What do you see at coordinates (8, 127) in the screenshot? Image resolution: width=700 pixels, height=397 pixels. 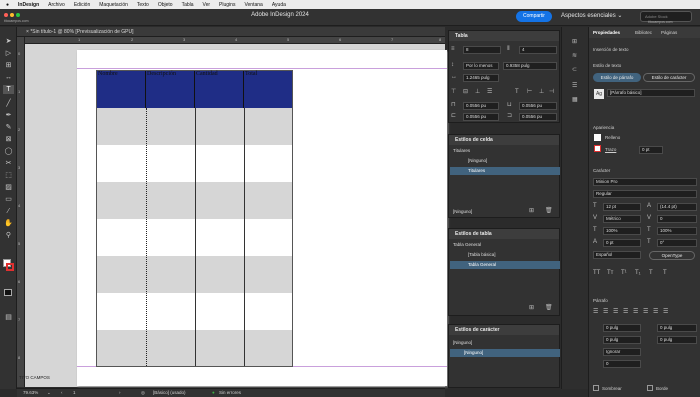 I see `pencil-tool-icon: ✎` at bounding box center [8, 127].